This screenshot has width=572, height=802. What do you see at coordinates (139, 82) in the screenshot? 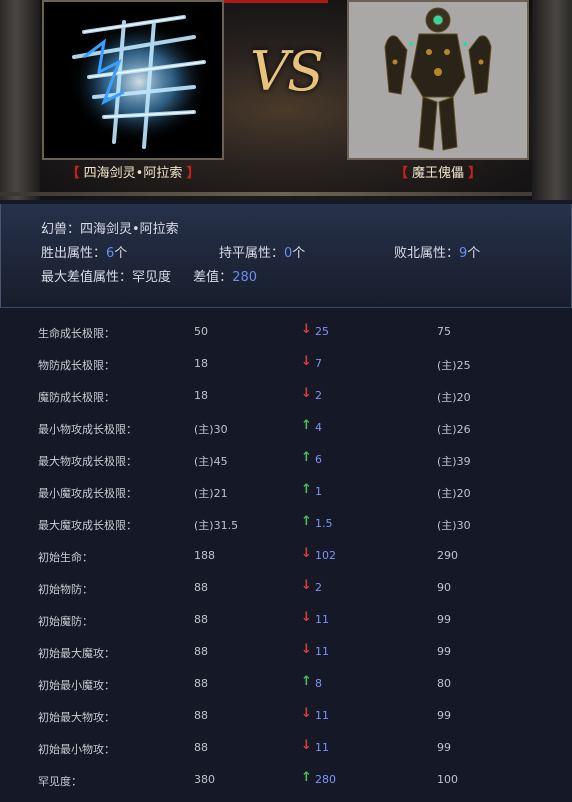
I see `sword-spirit-image` at bounding box center [139, 82].